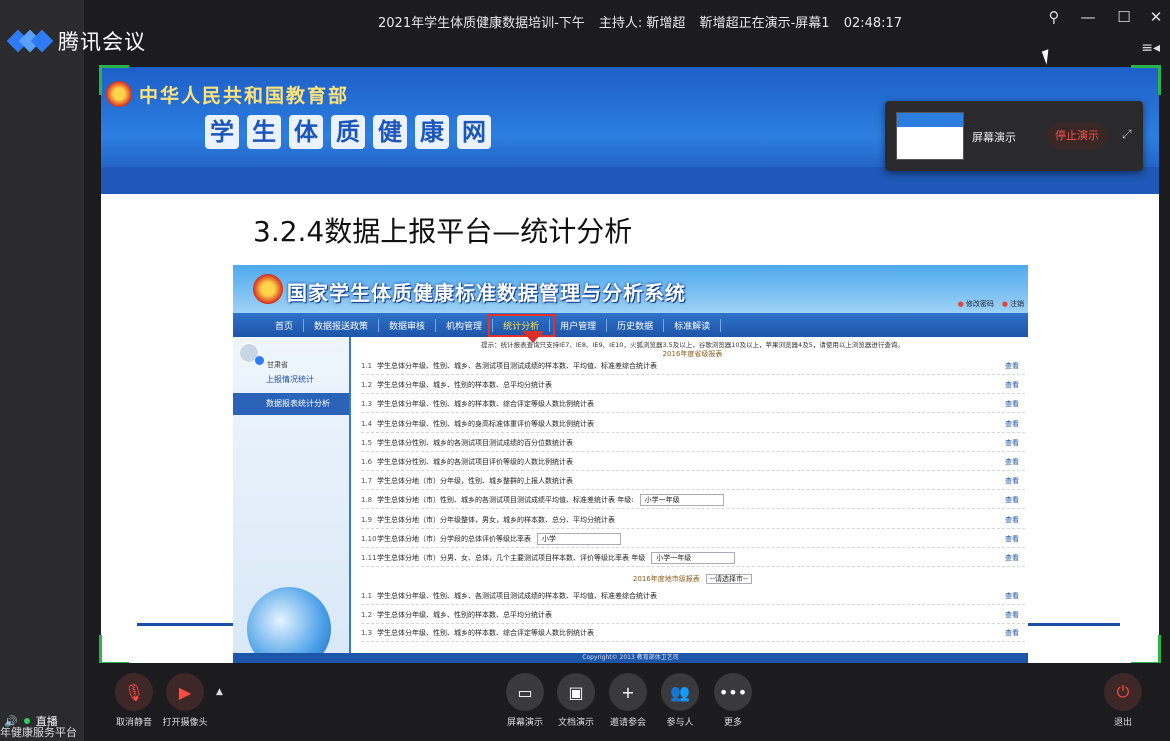 Image resolution: width=1170 pixels, height=741 pixels. I want to click on screen-share-button: ▭ 屏幕演示, so click(525, 700).